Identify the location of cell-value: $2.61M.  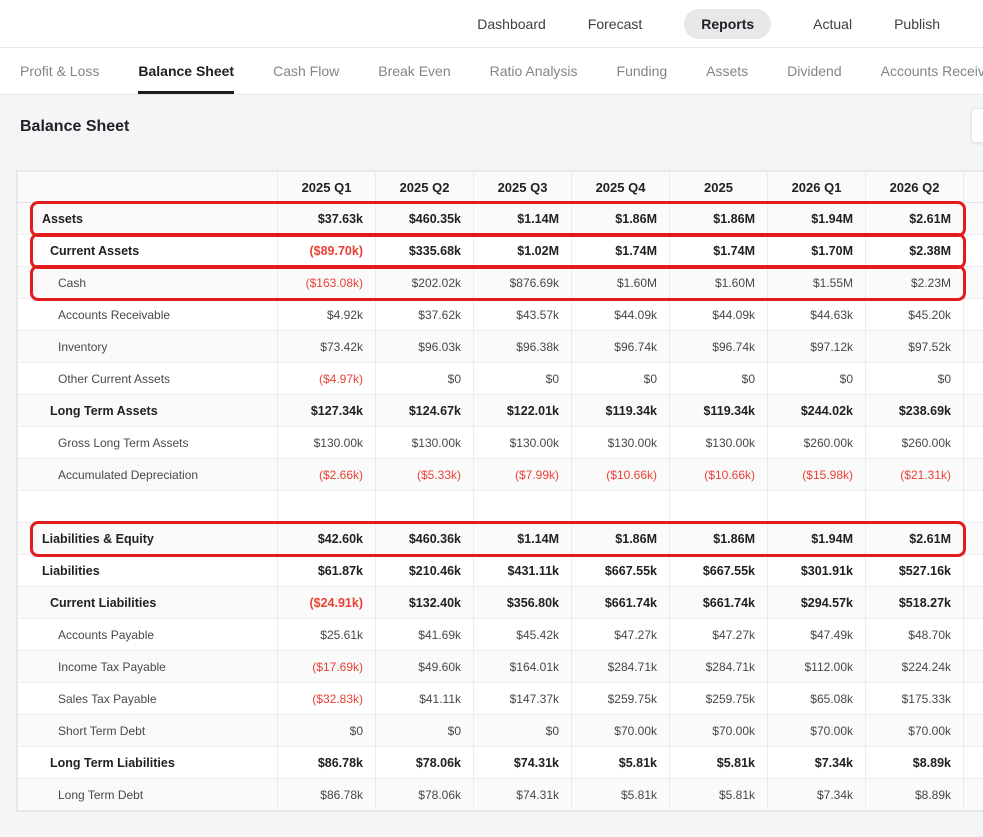
(914, 218).